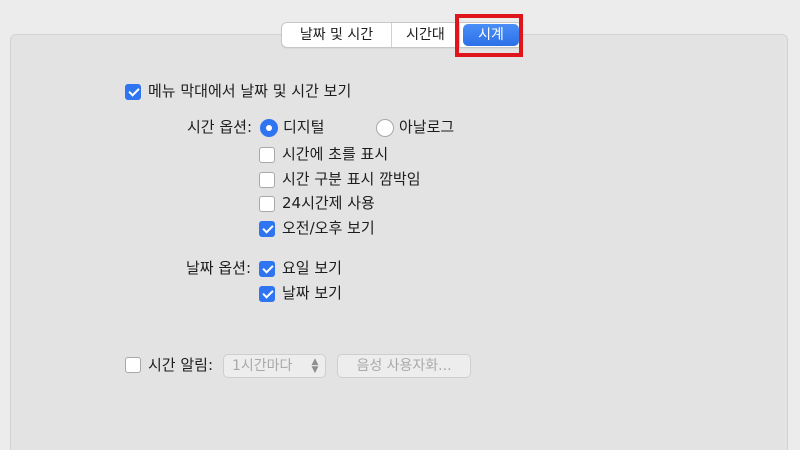 The height and width of the screenshot is (450, 800). I want to click on date-options-label: 날짜 옵션:, so click(219, 268).